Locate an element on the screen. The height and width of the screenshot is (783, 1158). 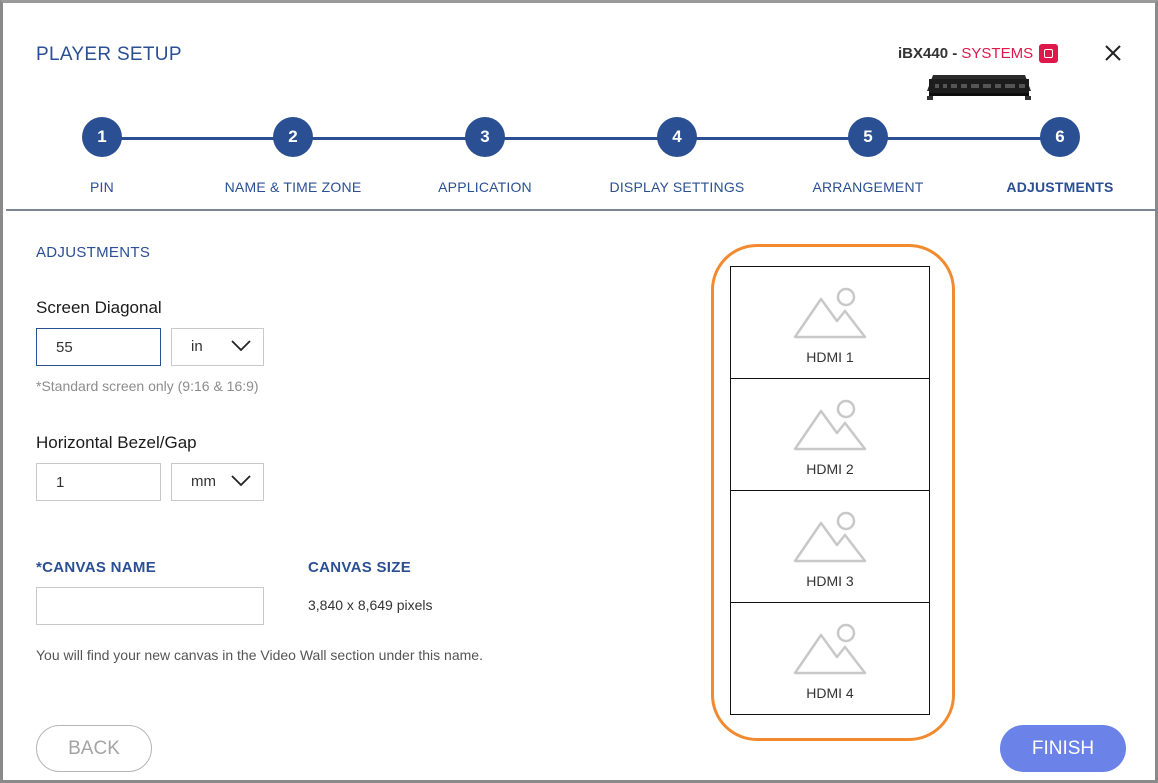
step-label: NAME & TIME ZONE is located at coordinates (293, 187).